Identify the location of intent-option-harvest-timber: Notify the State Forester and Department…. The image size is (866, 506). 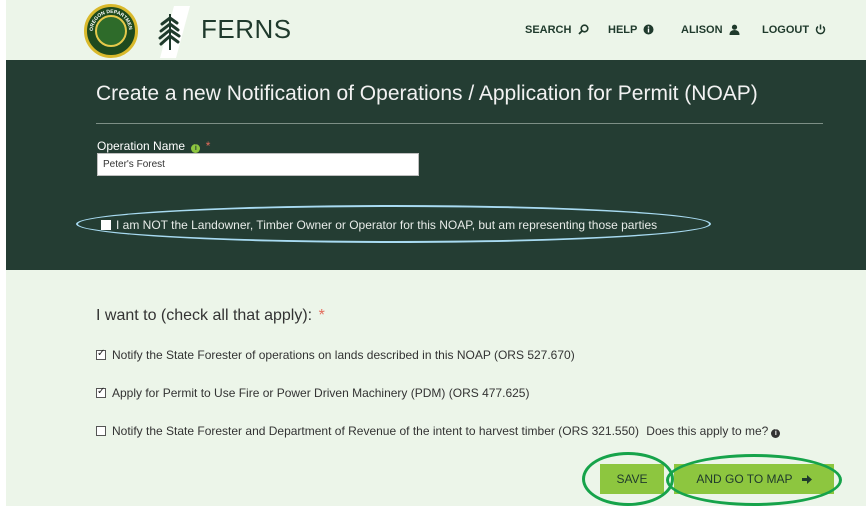
(438, 431).